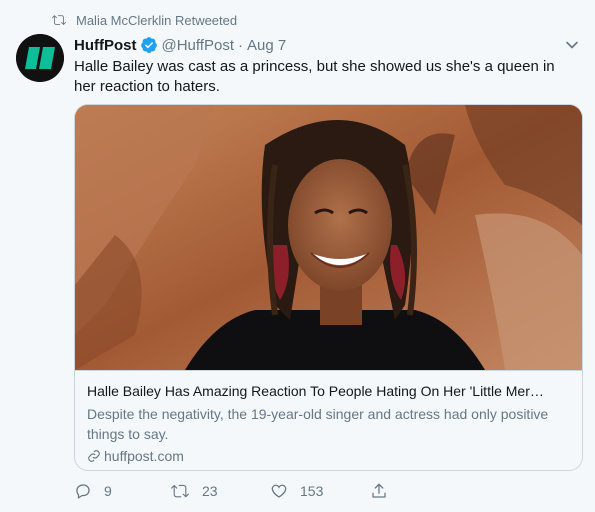 This screenshot has height=512, width=595. Describe the element at coordinates (105, 45) in the screenshot. I see `author-name: HuffPost` at that location.